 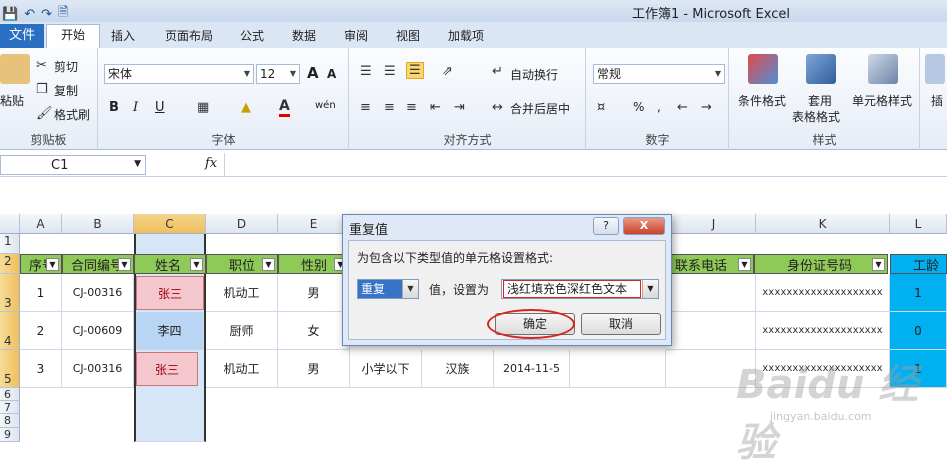 I want to click on formula-input-area, so click(x=473, y=195).